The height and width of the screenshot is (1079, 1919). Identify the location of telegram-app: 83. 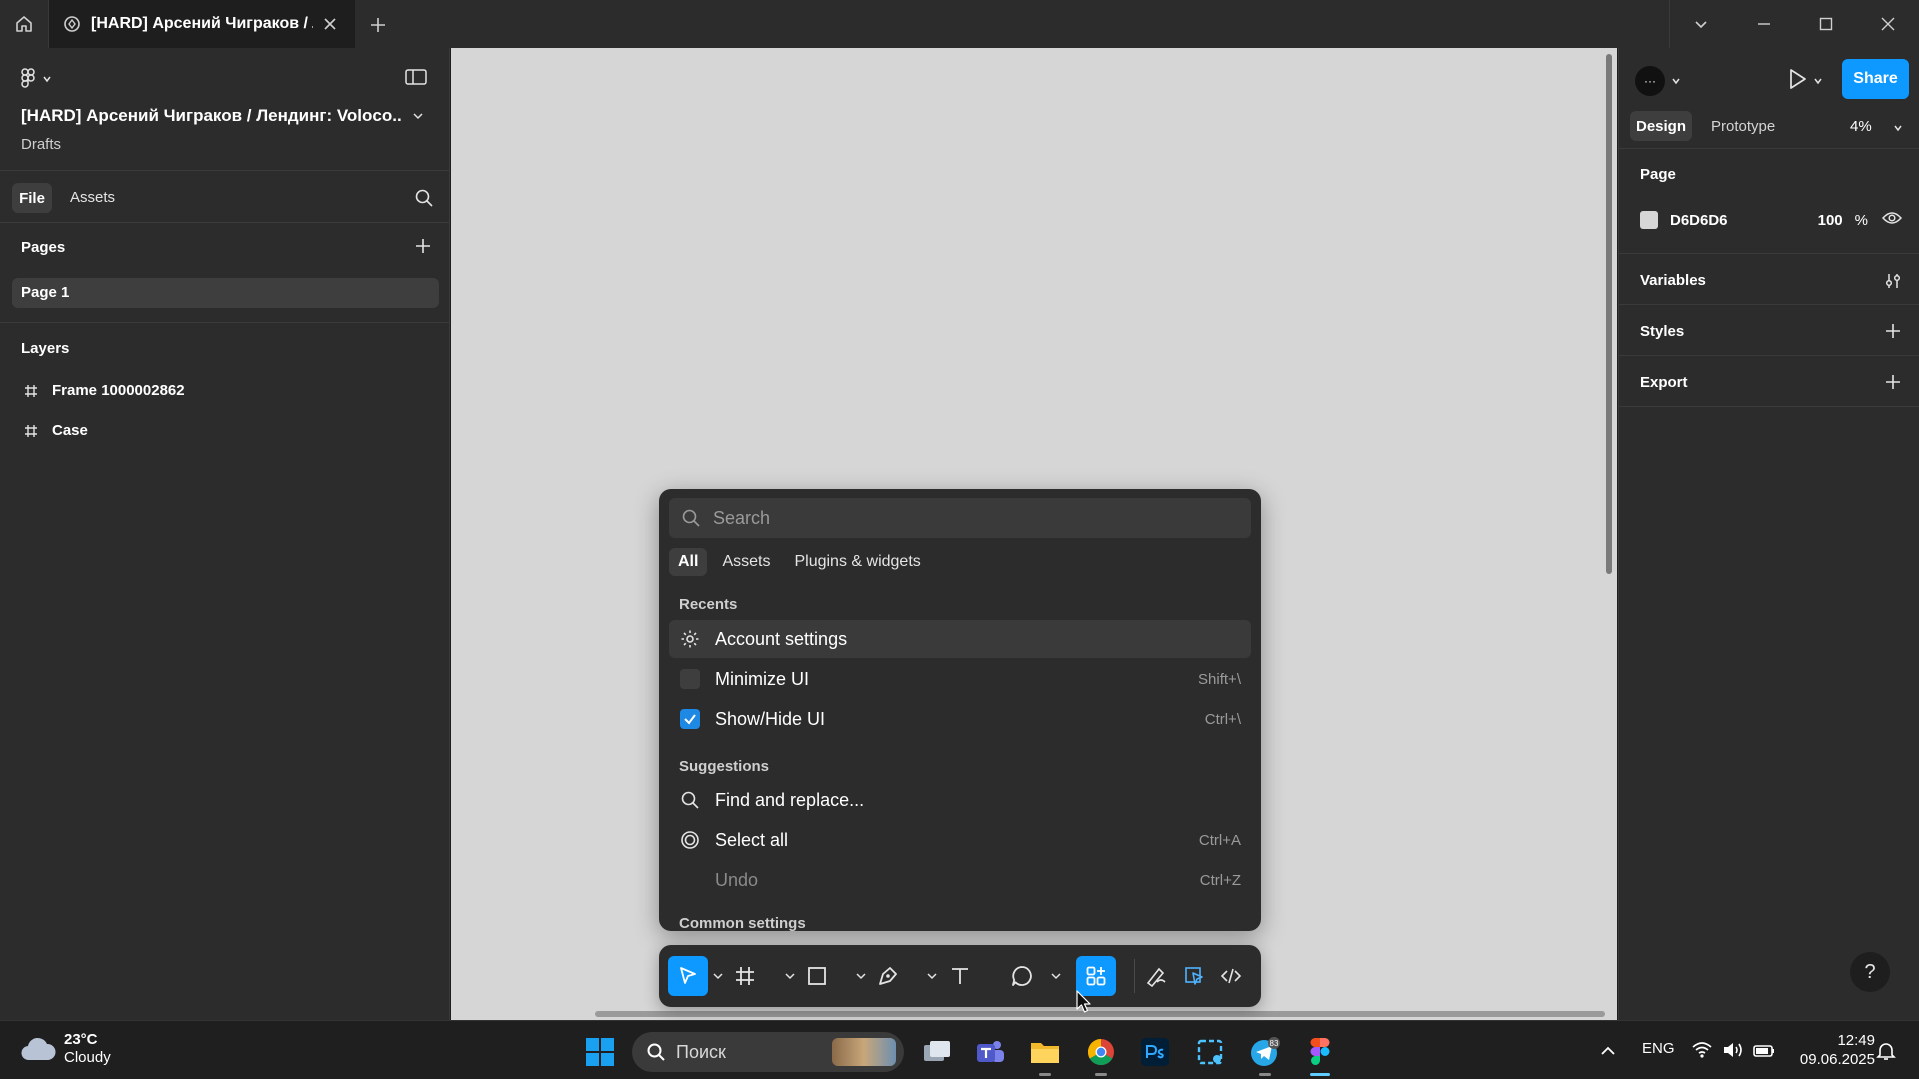
(1265, 1054).